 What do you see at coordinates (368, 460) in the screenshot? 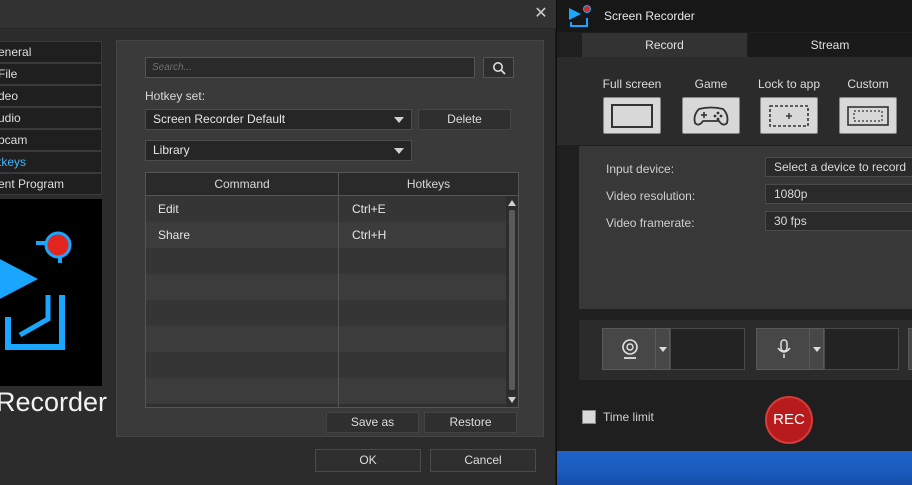
I see `ok-button: OK` at bounding box center [368, 460].